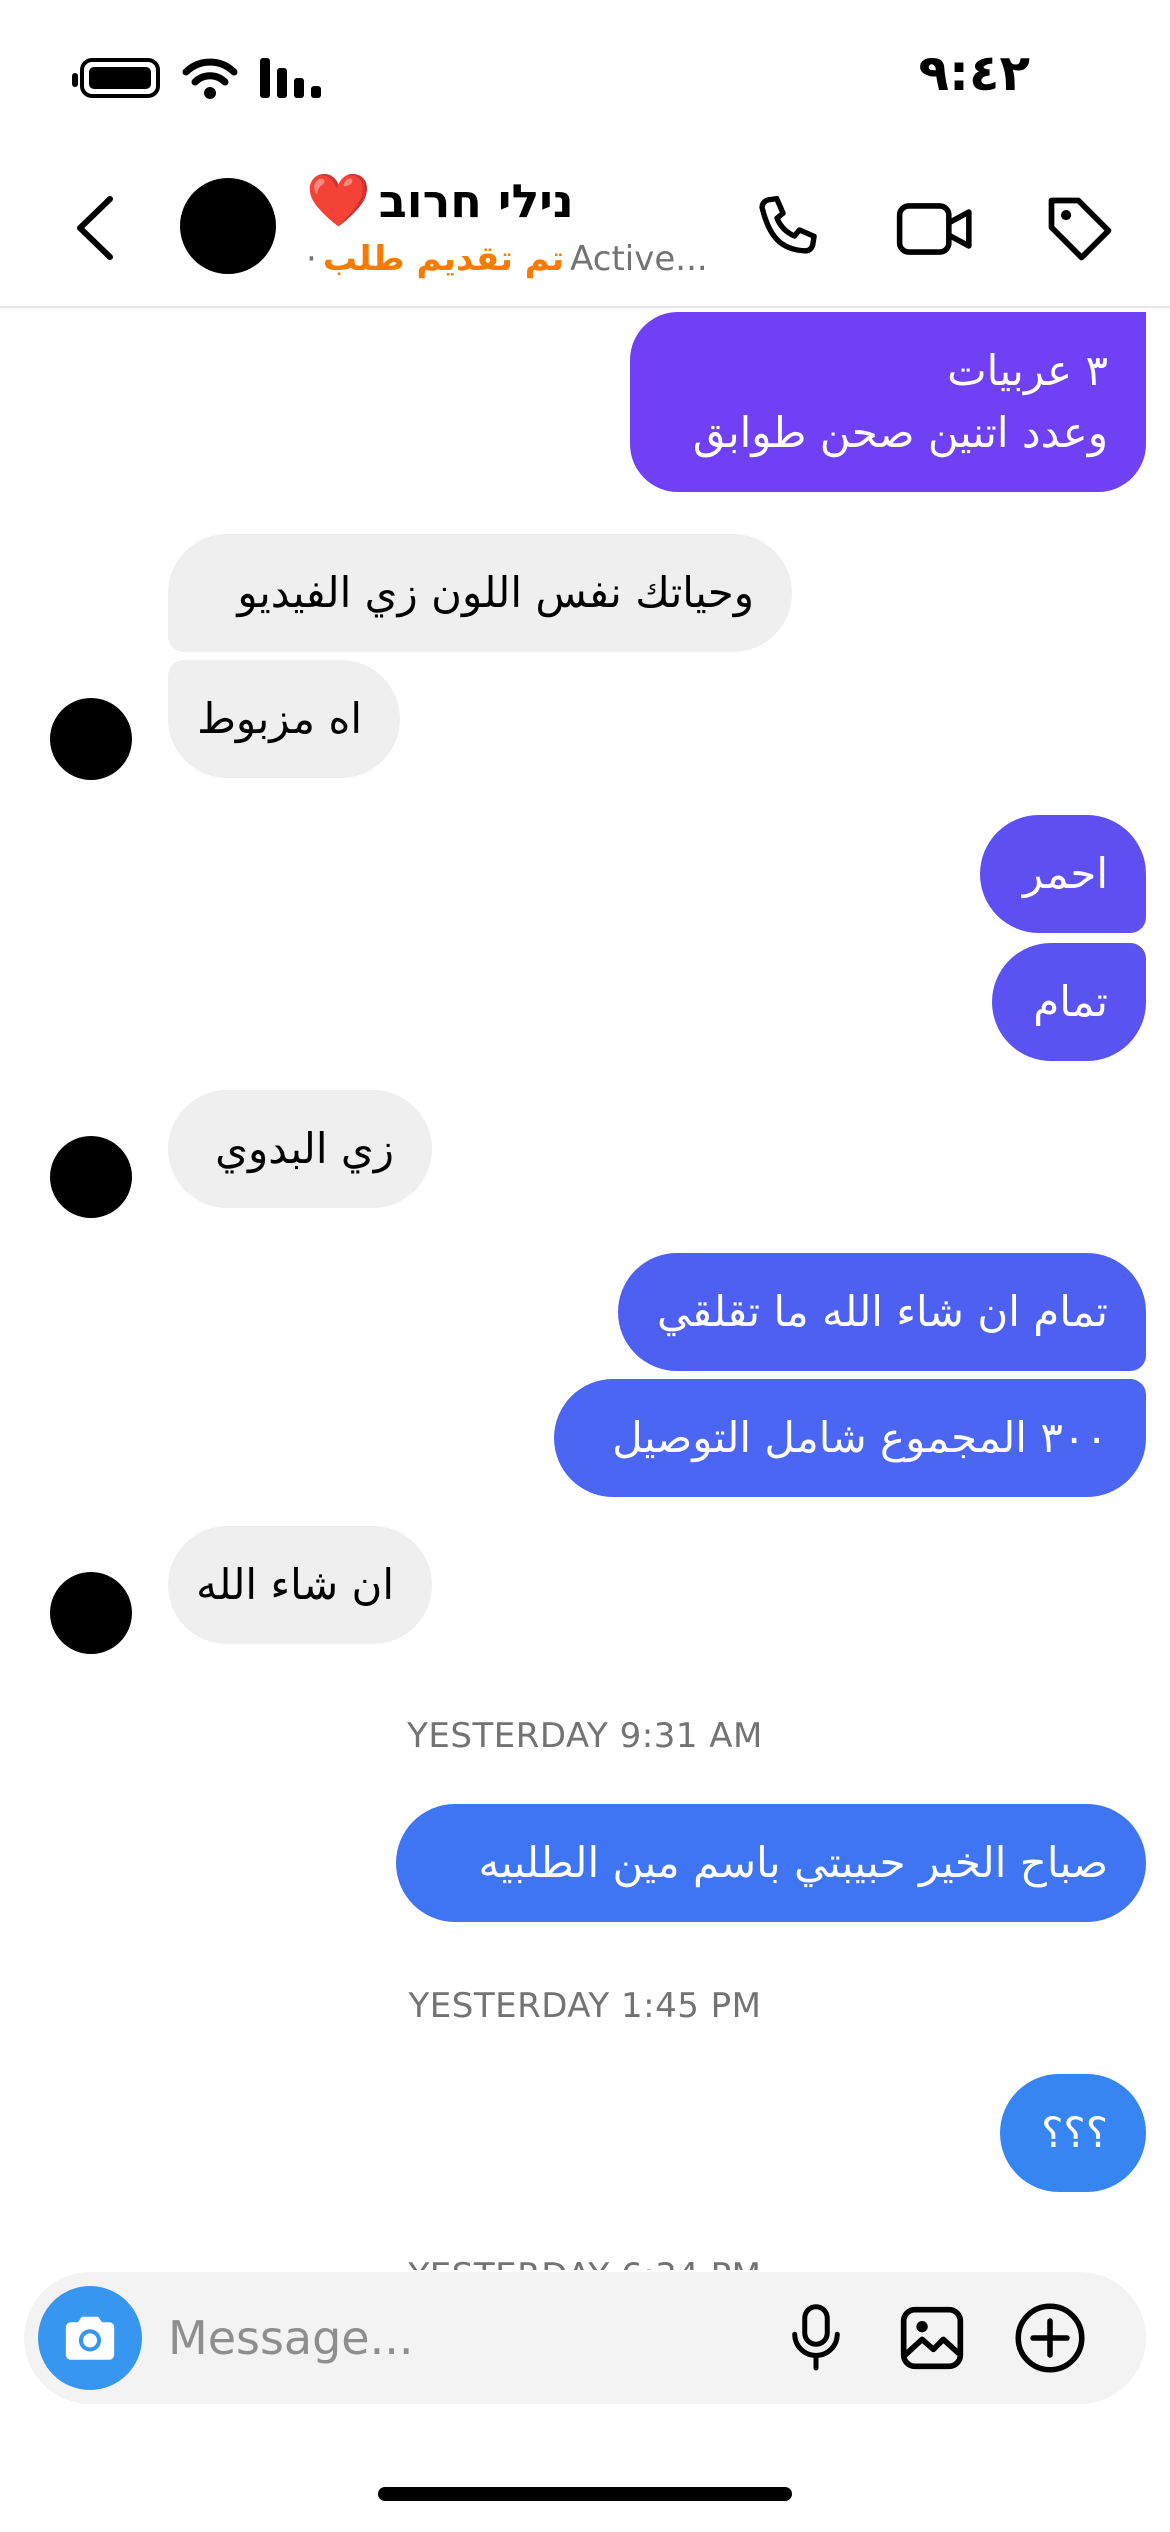  I want to click on back-button, so click(94, 228).